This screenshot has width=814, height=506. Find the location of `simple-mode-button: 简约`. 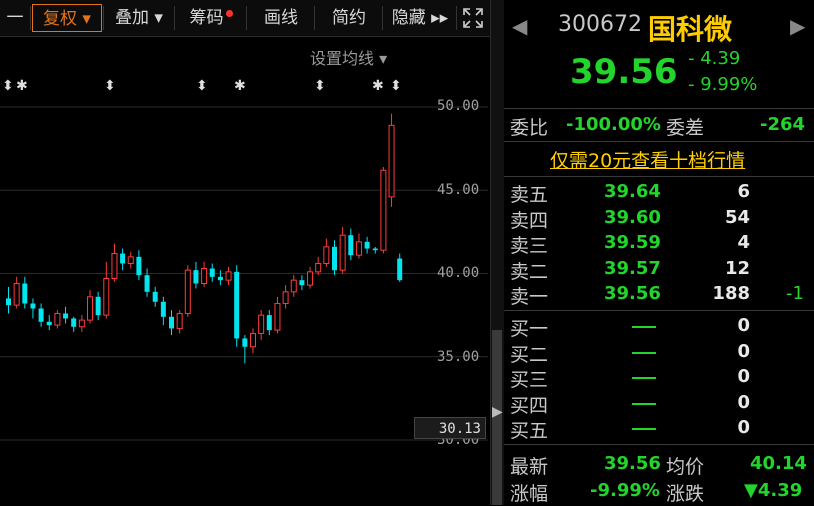

simple-mode-button: 简约 is located at coordinates (349, 18).